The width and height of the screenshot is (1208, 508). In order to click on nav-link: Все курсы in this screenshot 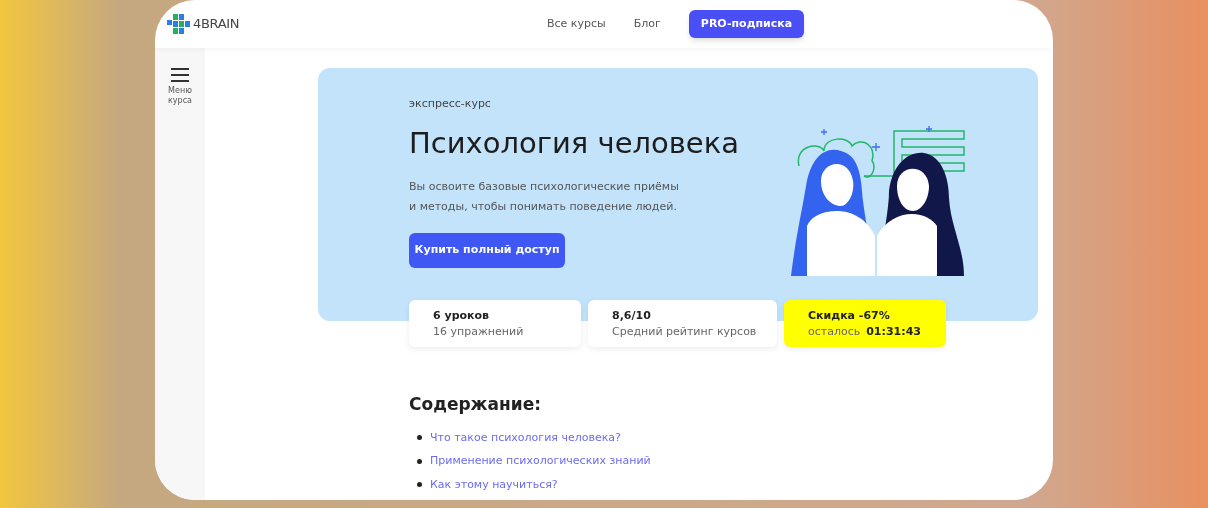, I will do `click(576, 24)`.